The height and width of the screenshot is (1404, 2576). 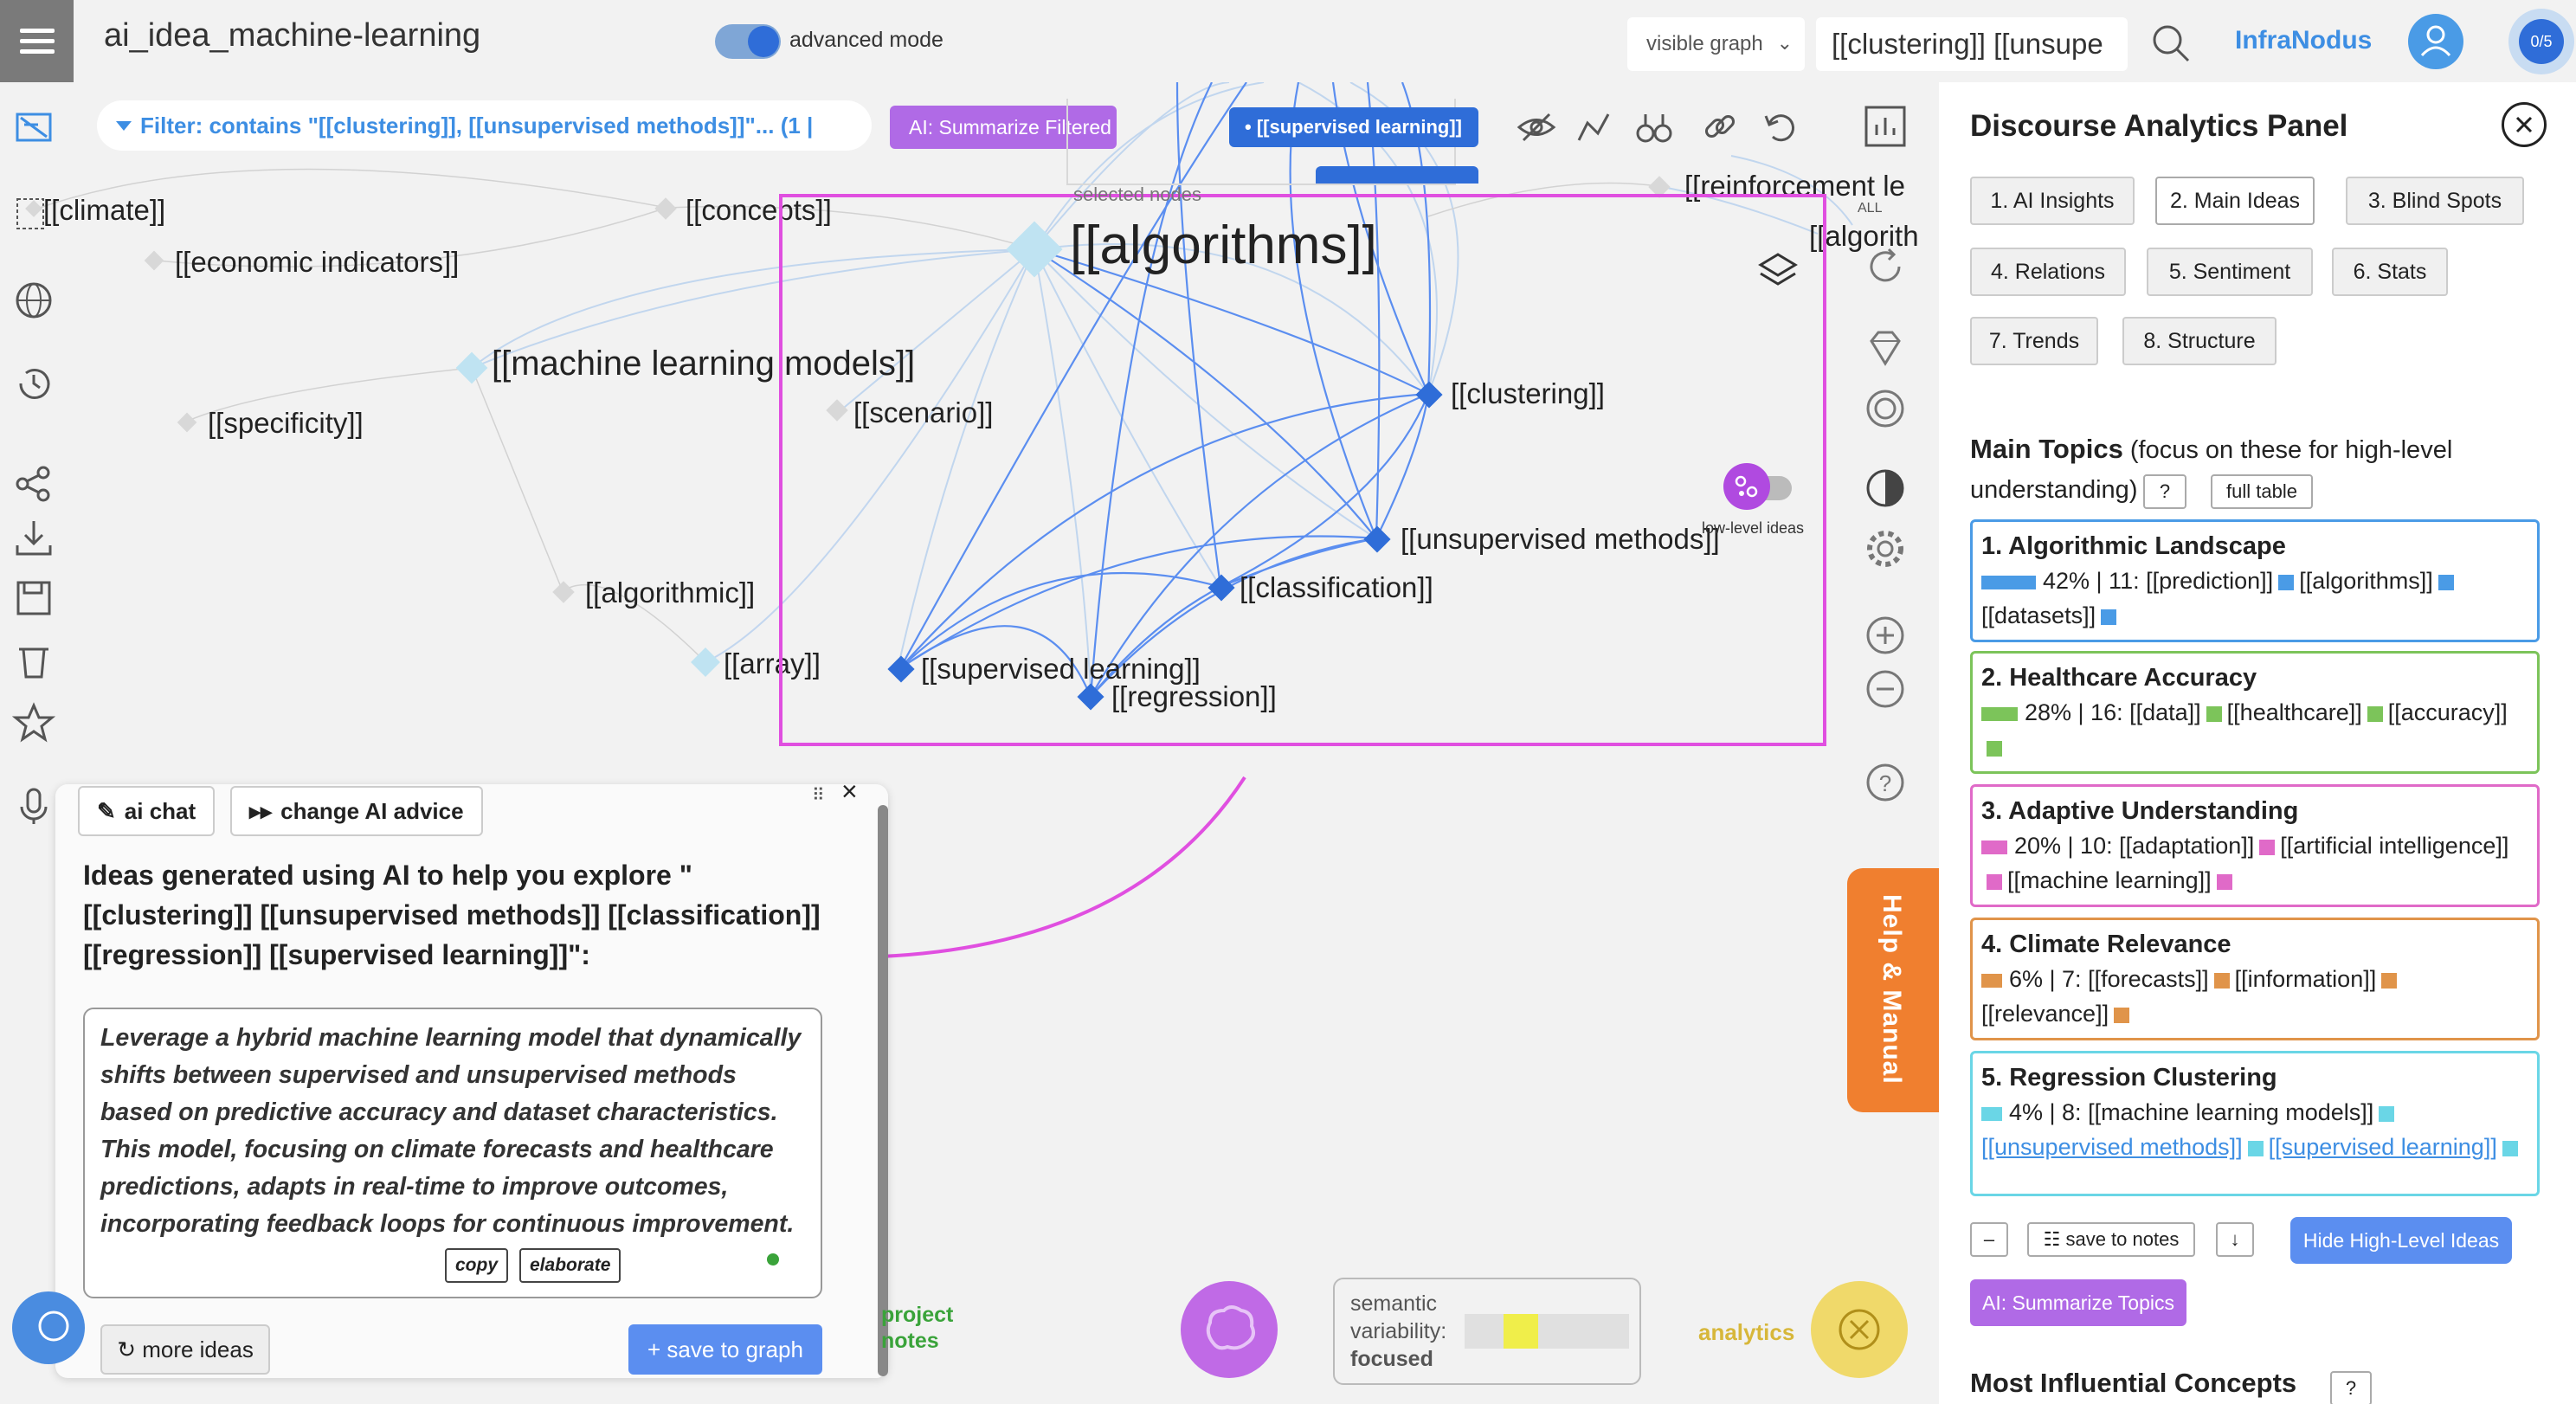 I want to click on topic-term: [[machine learning]], so click(x=2109, y=880).